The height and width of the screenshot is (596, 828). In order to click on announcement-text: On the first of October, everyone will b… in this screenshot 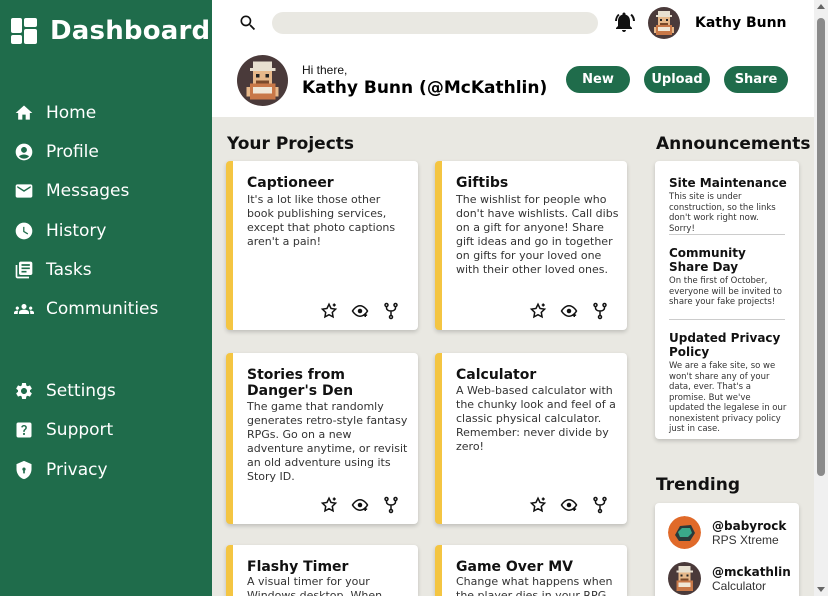, I will do `click(725, 291)`.